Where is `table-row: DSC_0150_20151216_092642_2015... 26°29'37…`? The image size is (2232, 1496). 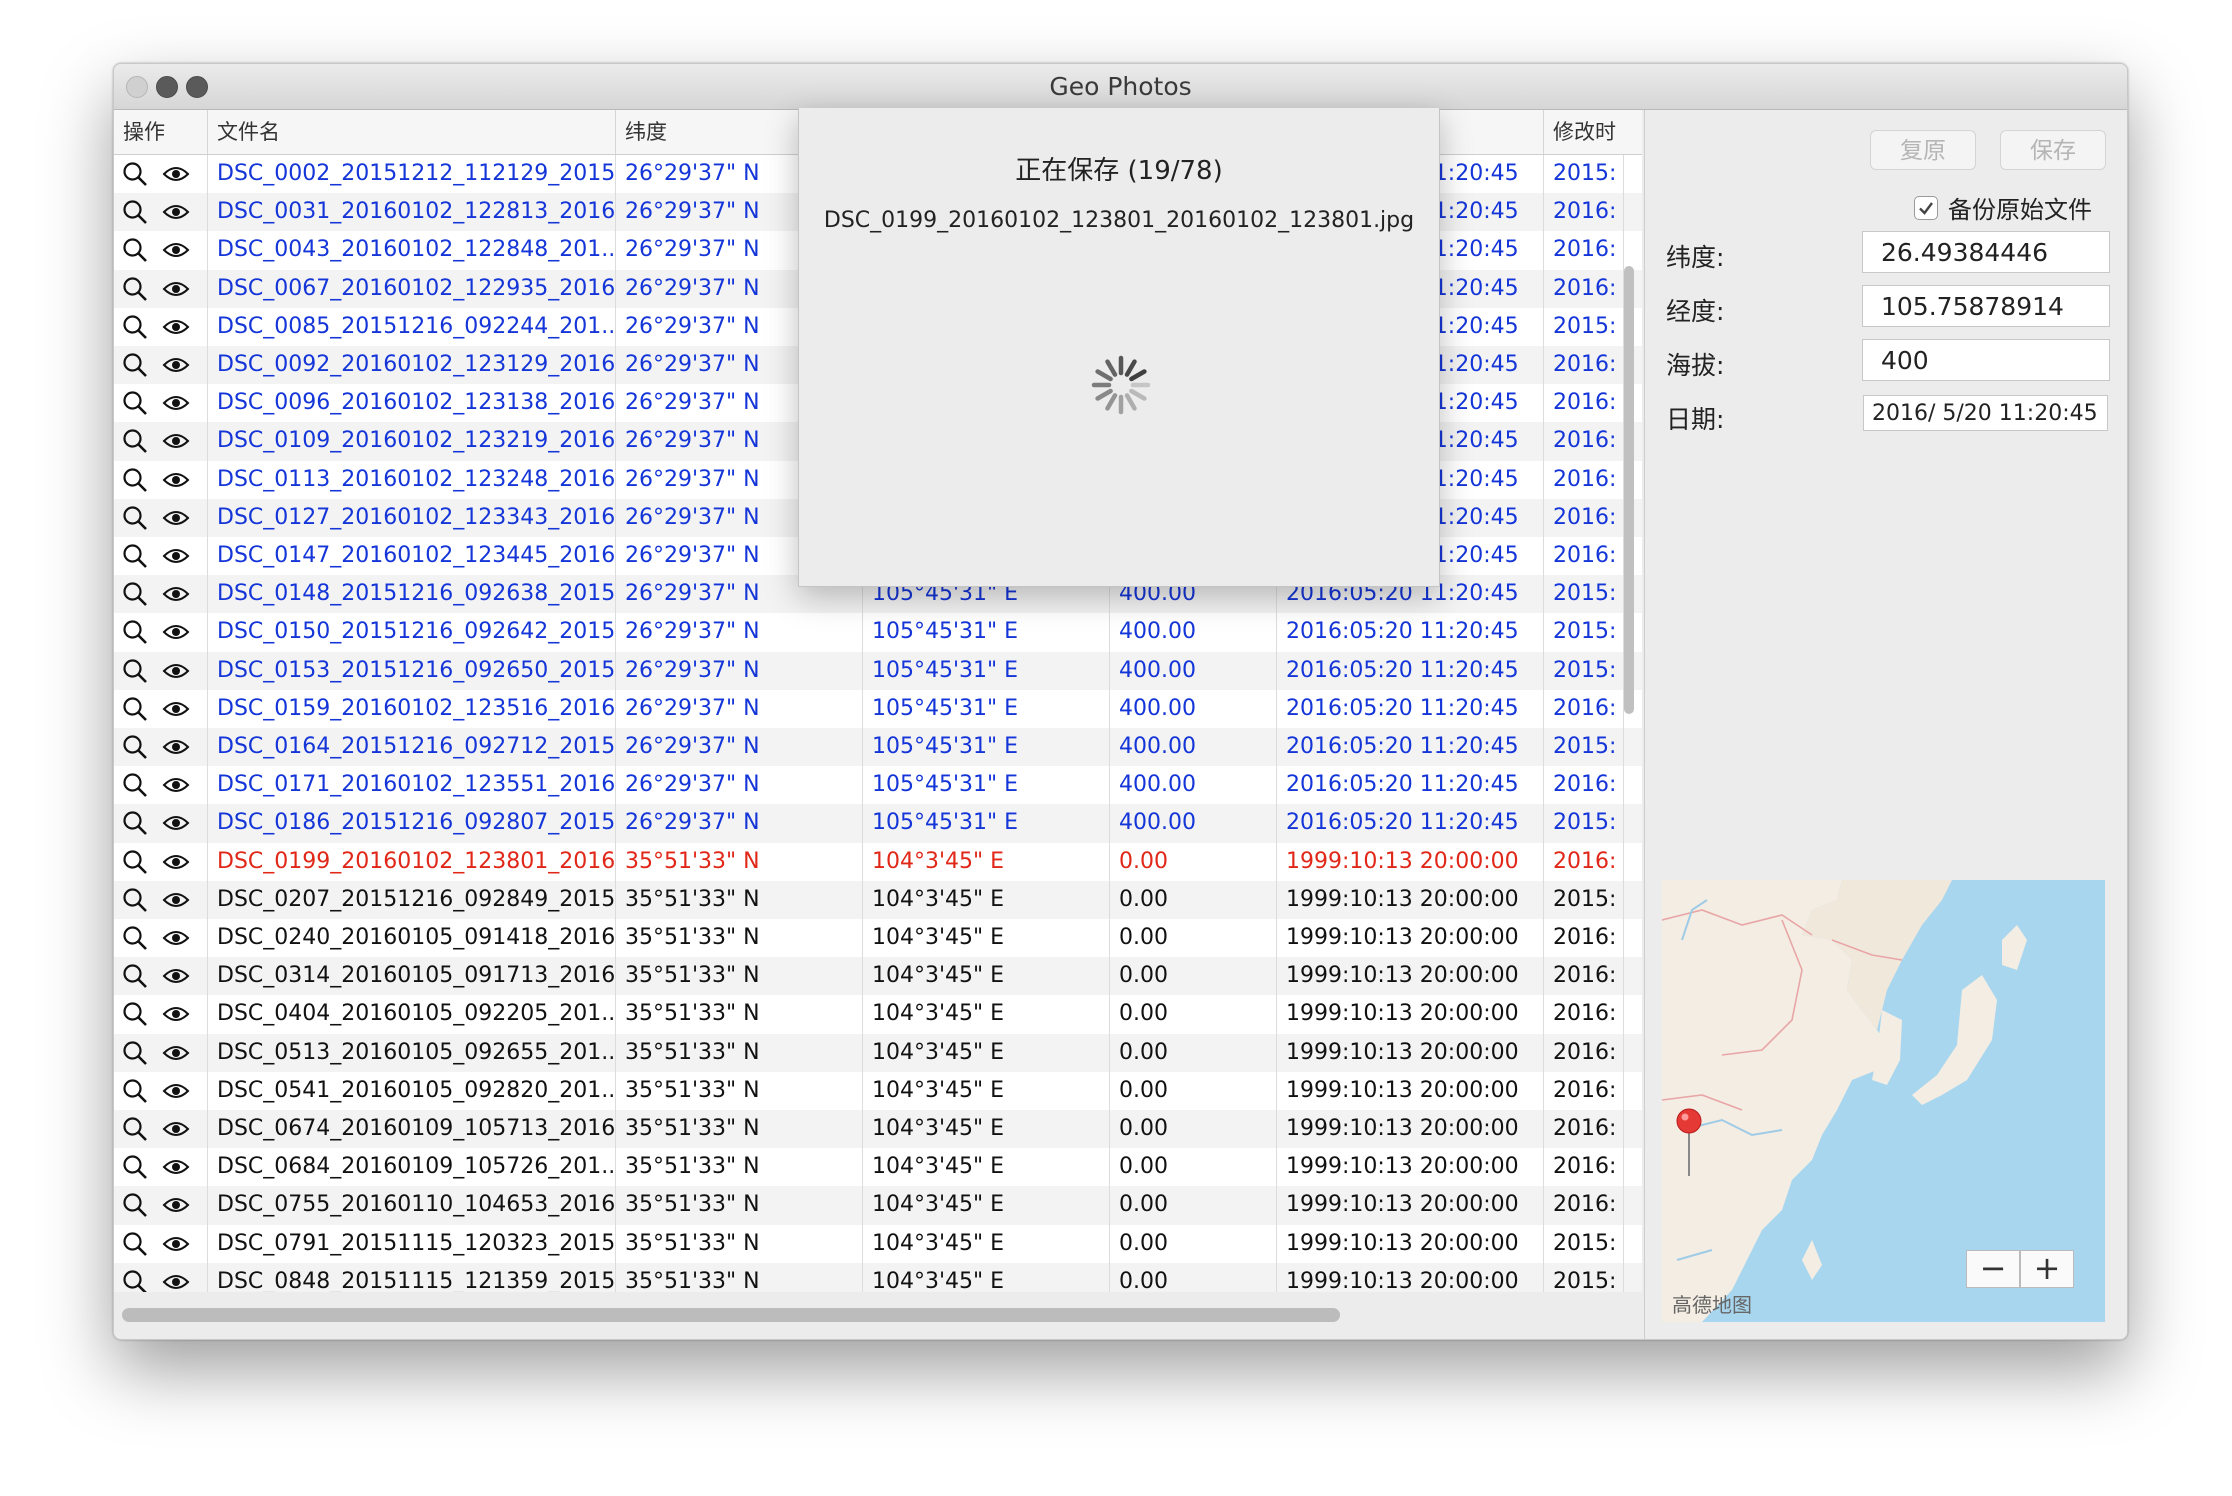 table-row: DSC_0150_20151216_092642_2015... 26°29'37… is located at coordinates (878, 632).